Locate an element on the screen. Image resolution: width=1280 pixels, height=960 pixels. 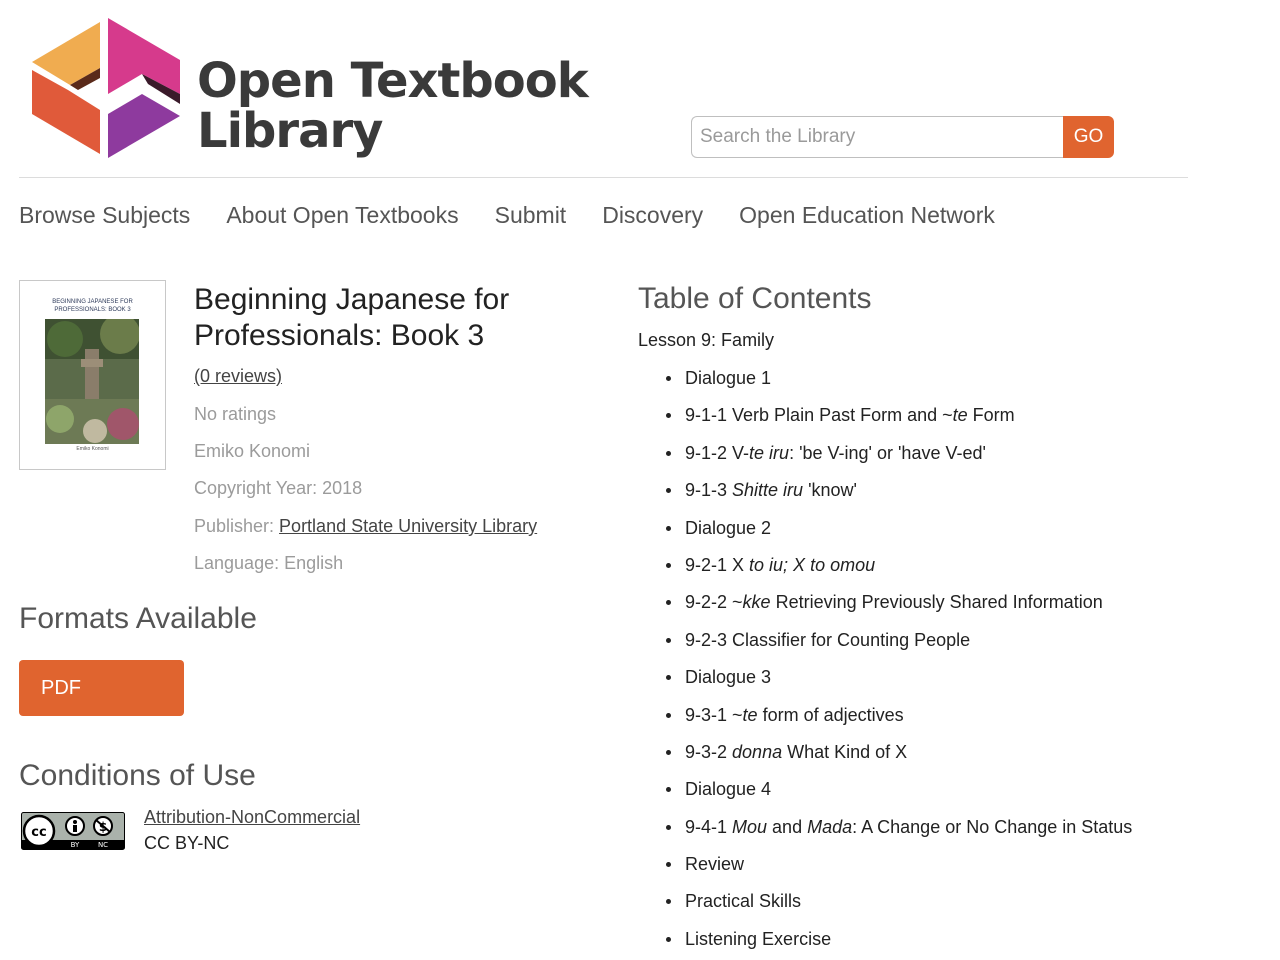
nav-open-education-network: Open Education Network is located at coordinates (867, 215).